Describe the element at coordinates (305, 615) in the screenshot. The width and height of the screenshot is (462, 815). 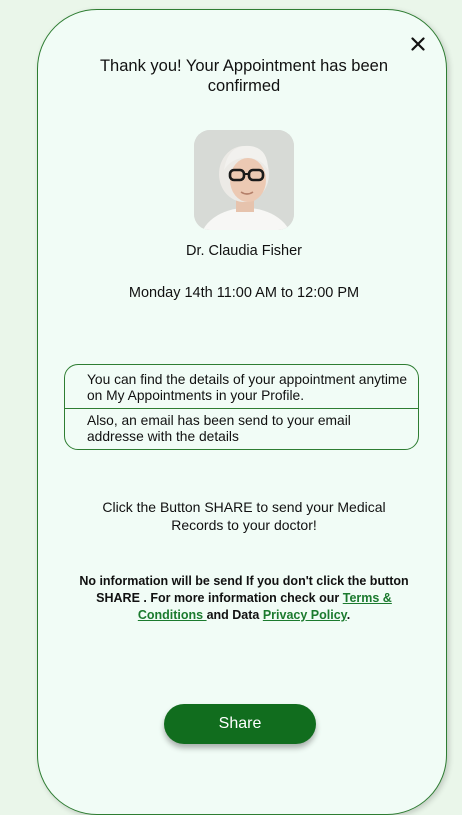
I see `privacy-policy-link: Privacy Policy` at that location.